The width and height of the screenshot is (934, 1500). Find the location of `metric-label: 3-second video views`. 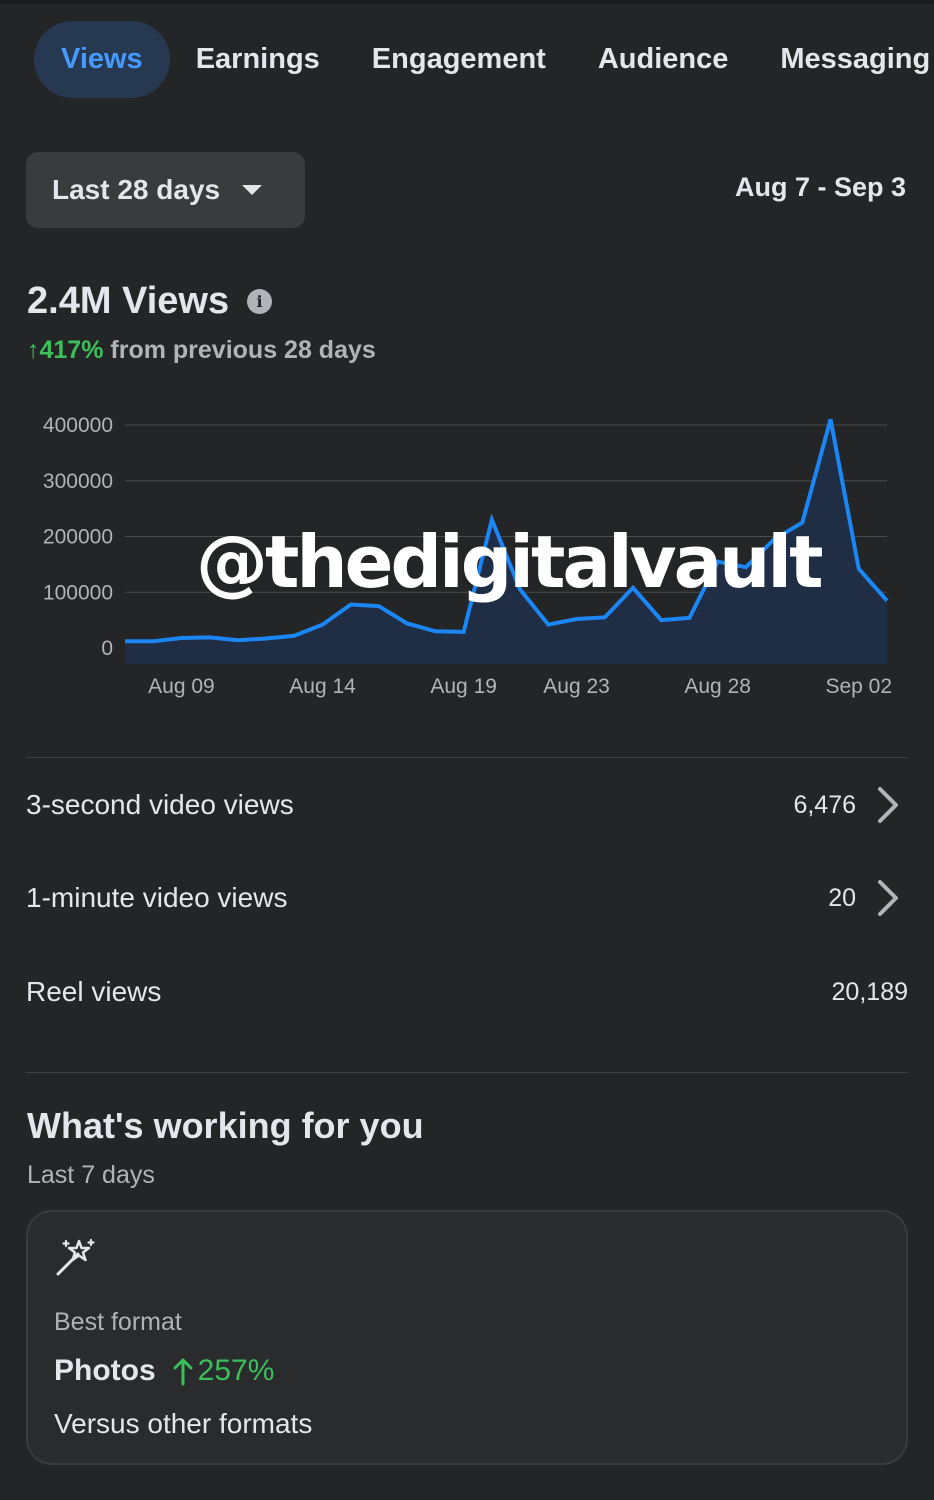

metric-label: 3-second video views is located at coordinates (160, 804).